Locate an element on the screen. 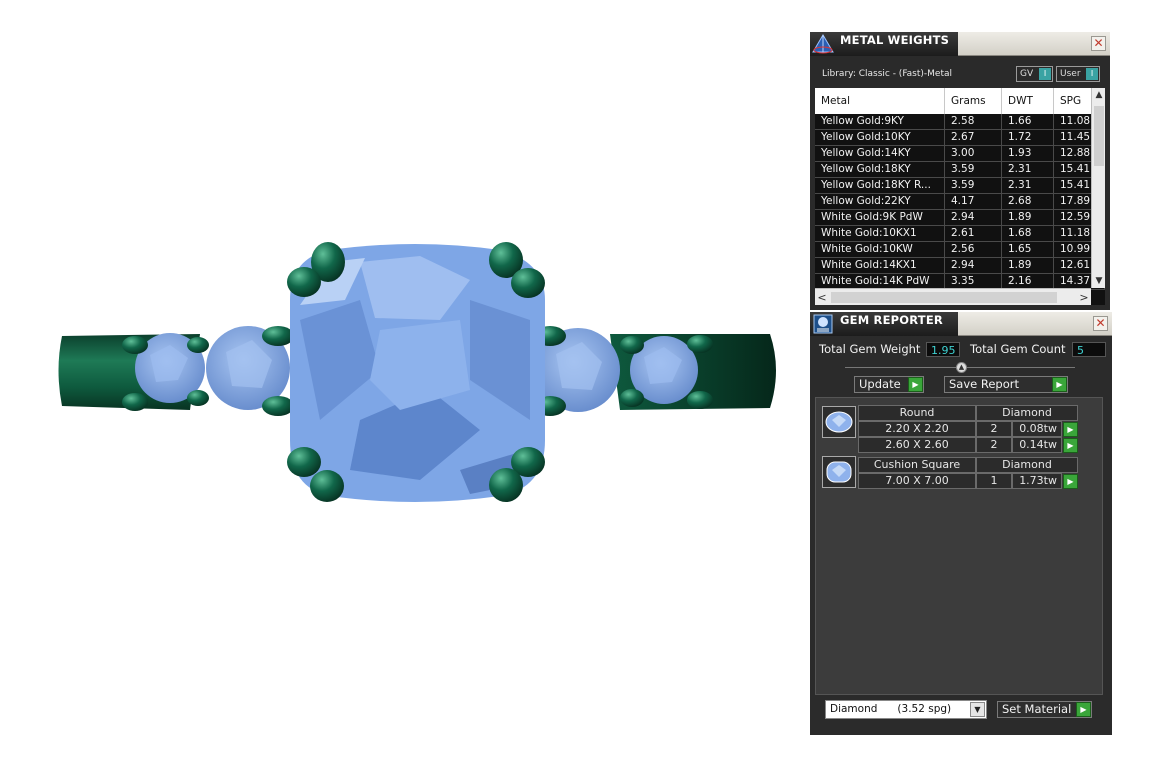  gem-reporter-icon is located at coordinates (823, 324).